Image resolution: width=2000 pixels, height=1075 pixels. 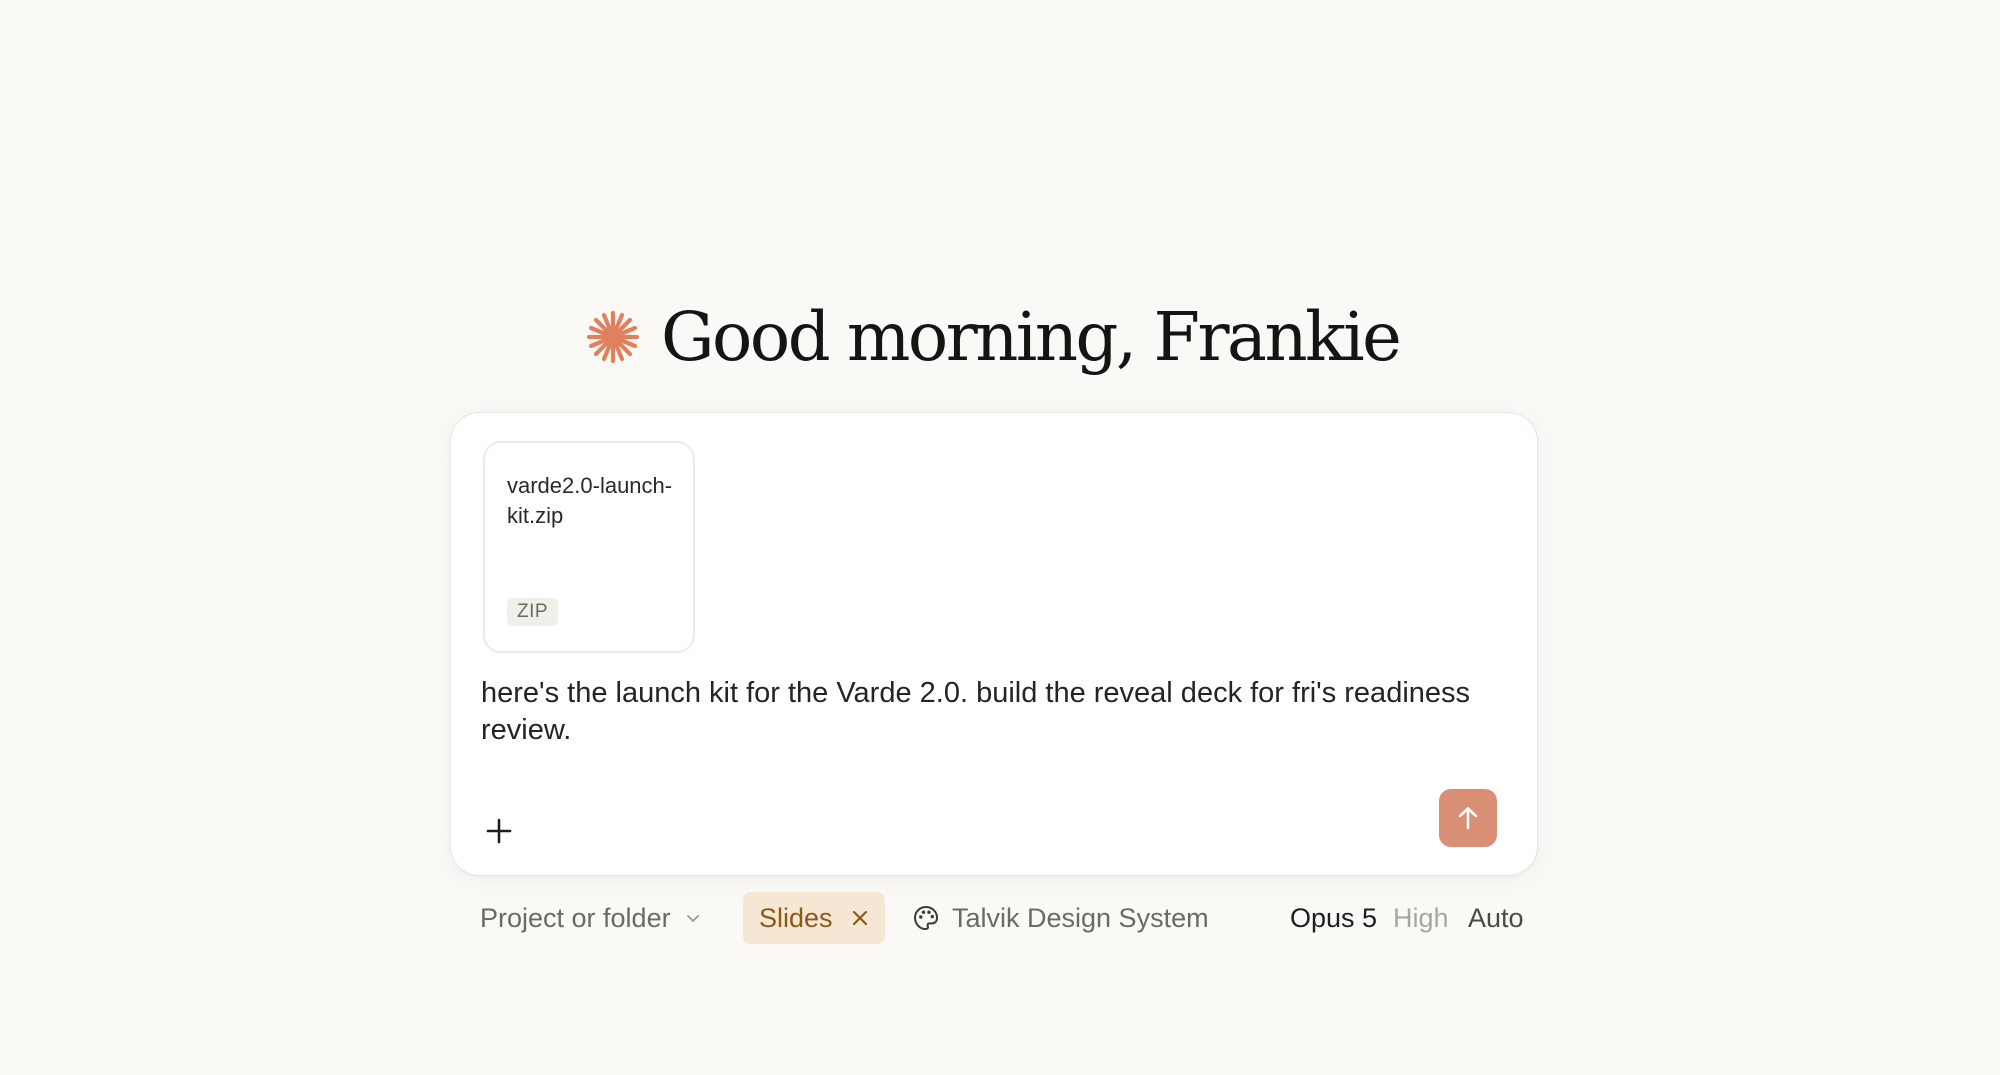 I want to click on greeting-title: Good morning, Frankie, so click(x=1031, y=336).